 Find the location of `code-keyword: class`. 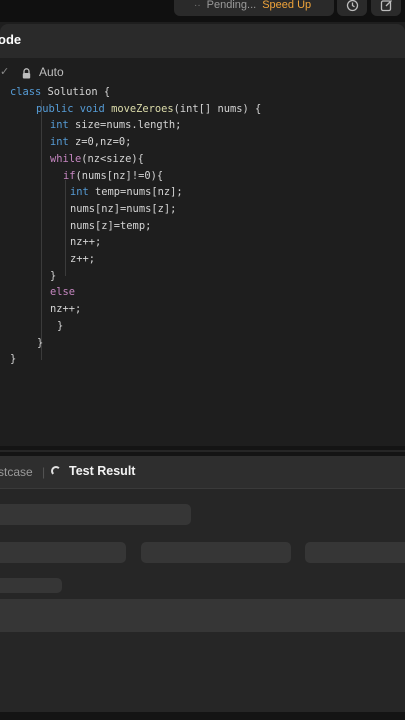

code-keyword: class is located at coordinates (26, 92).